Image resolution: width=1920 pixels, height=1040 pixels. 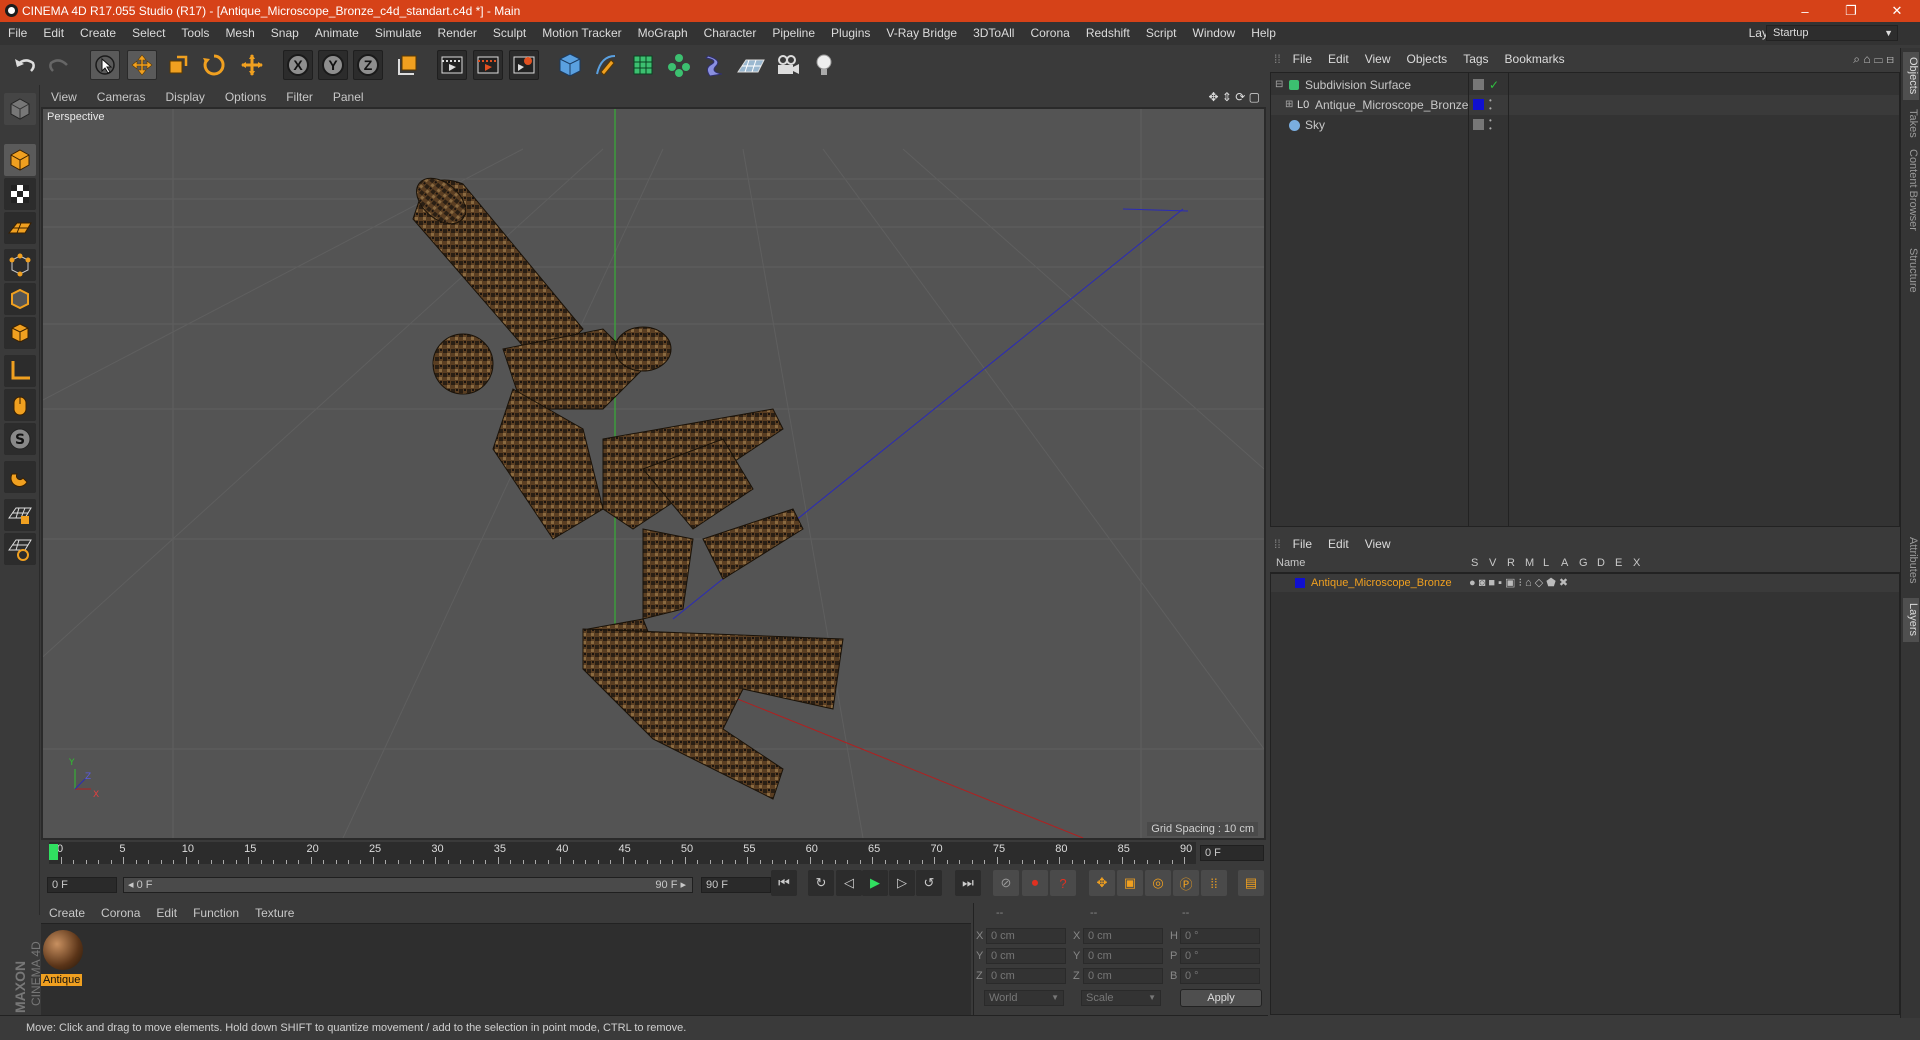 What do you see at coordinates (1220, 976) in the screenshot?
I see `rotation-b-field: 0 °` at bounding box center [1220, 976].